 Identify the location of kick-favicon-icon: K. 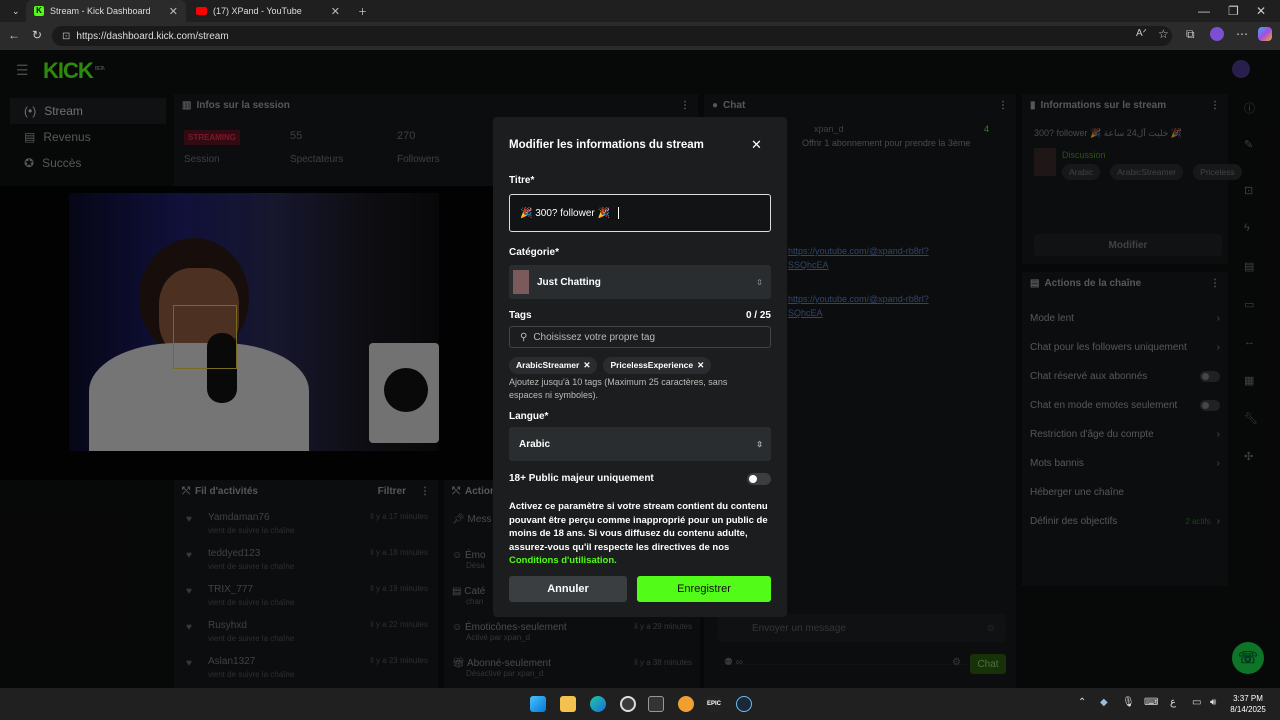
(39, 11).